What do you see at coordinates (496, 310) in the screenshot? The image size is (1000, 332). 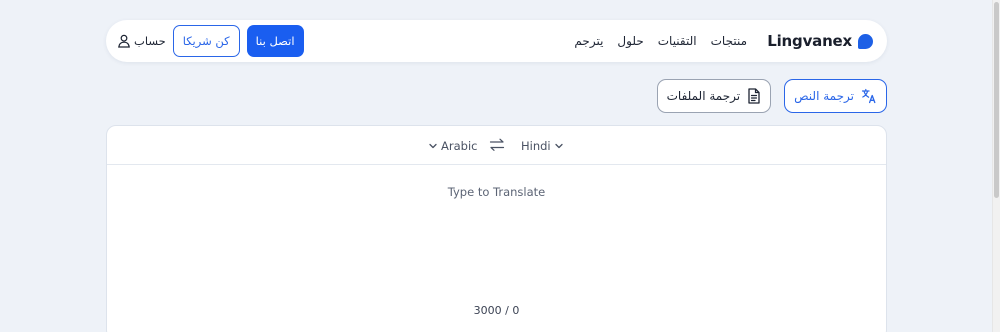 I see `character-counter: 3000 / 0` at bounding box center [496, 310].